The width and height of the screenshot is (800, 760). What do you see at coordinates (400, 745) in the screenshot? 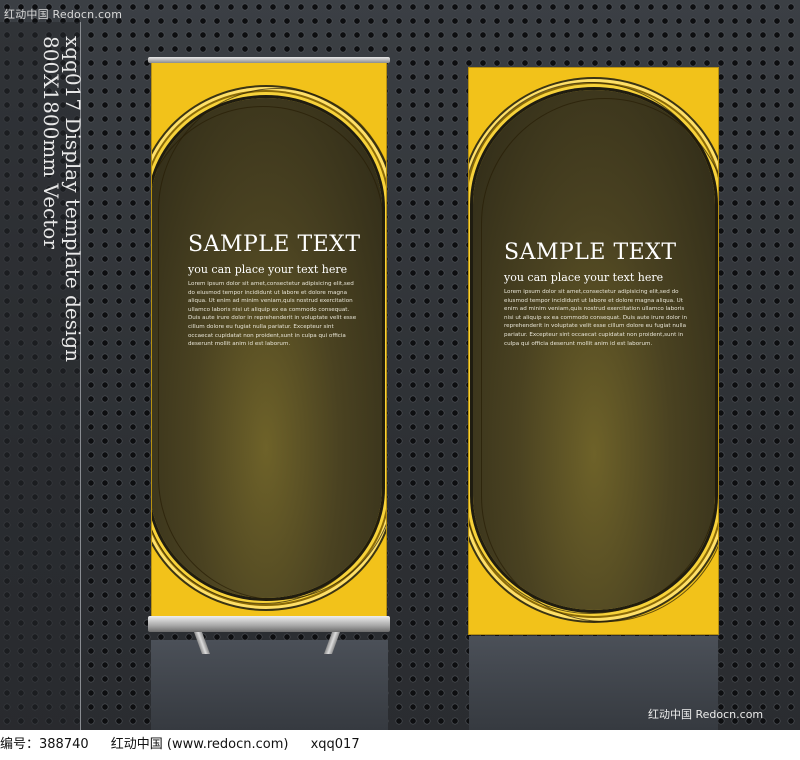
I see `footer-bar: 编号：388740 红动中国 (www.redocn.com) xqq017` at bounding box center [400, 745].